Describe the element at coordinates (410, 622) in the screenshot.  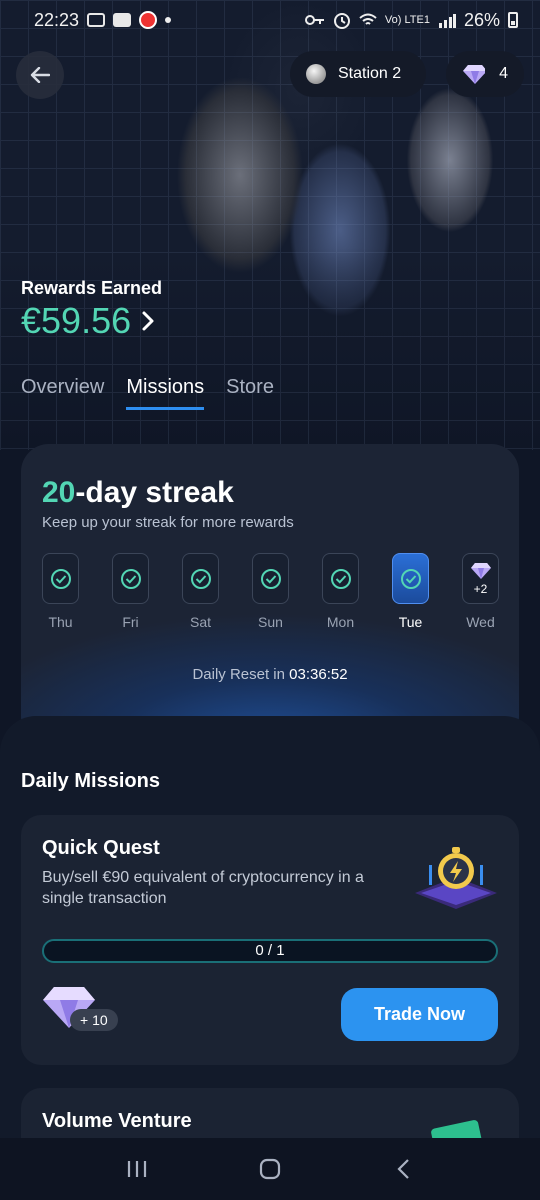
I see `day-label: Tue` at that location.